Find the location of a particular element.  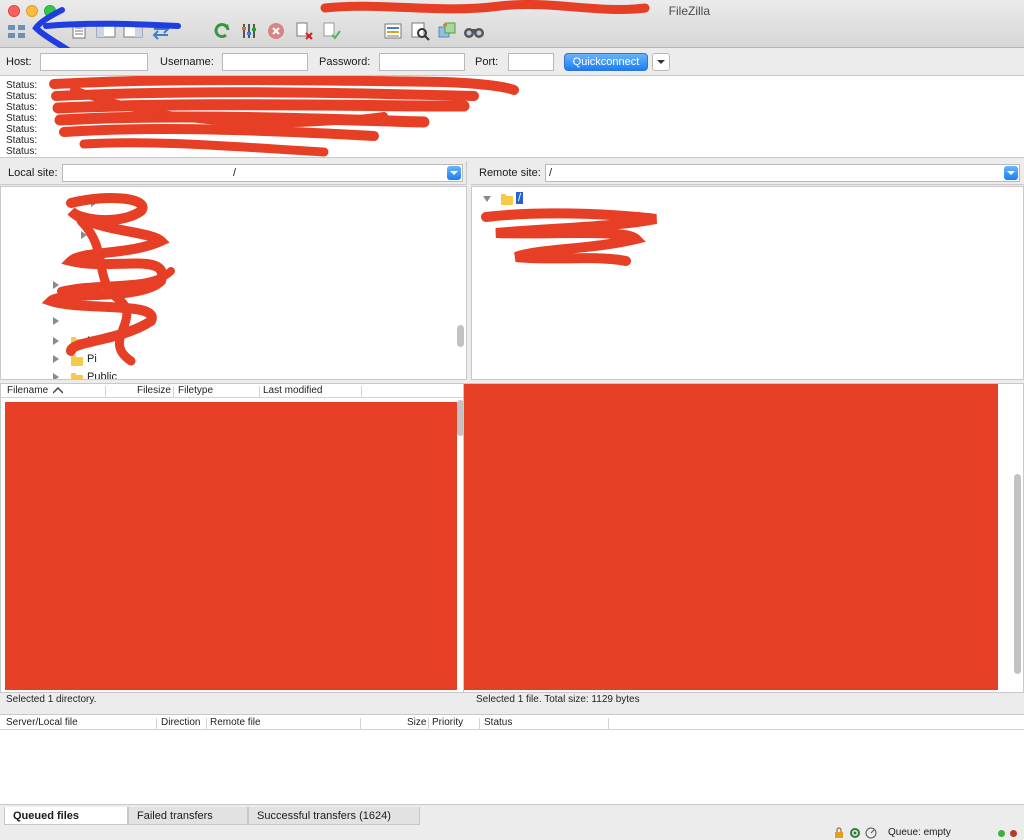

tab-queued-files: Queued files is located at coordinates (66, 816).